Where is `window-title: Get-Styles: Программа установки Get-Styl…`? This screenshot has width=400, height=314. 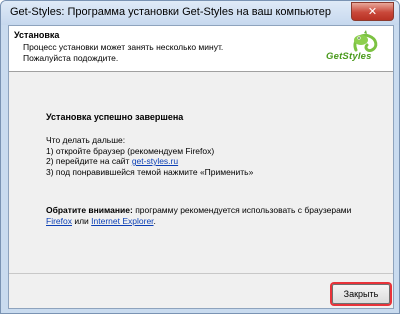
window-title: Get-Styles: Программа установки Get-Styl… is located at coordinates (170, 12).